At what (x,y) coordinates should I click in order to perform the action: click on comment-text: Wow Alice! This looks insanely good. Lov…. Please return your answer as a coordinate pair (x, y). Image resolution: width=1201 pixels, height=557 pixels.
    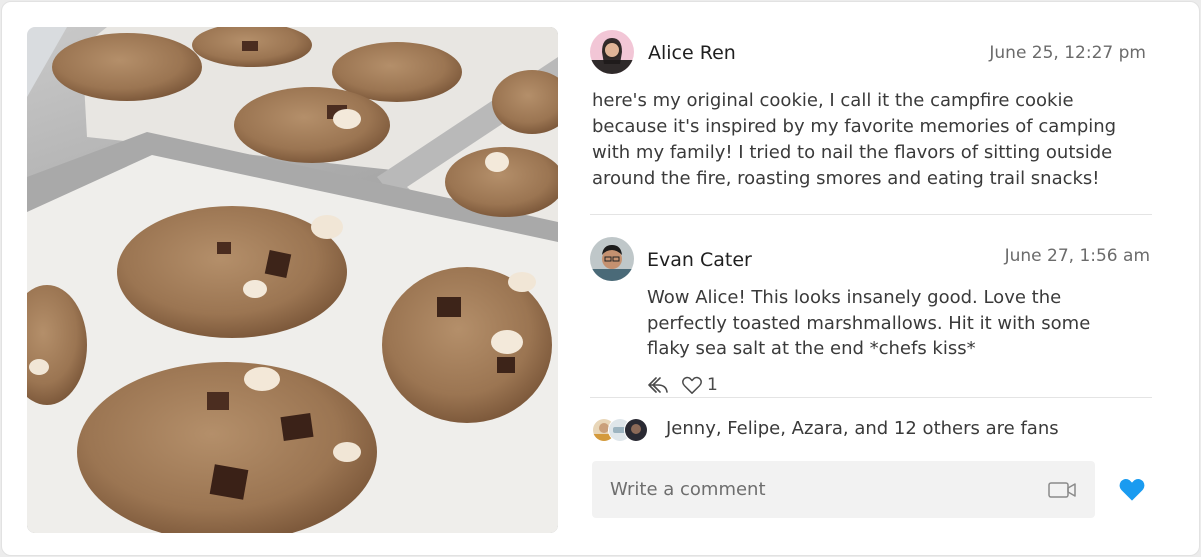
    Looking at the image, I should click on (869, 323).